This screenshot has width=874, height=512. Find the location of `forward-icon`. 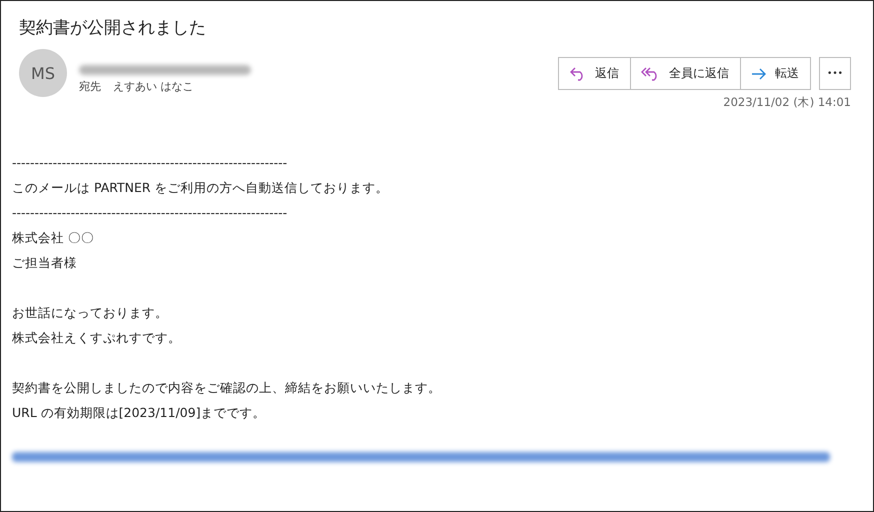

forward-icon is located at coordinates (759, 74).